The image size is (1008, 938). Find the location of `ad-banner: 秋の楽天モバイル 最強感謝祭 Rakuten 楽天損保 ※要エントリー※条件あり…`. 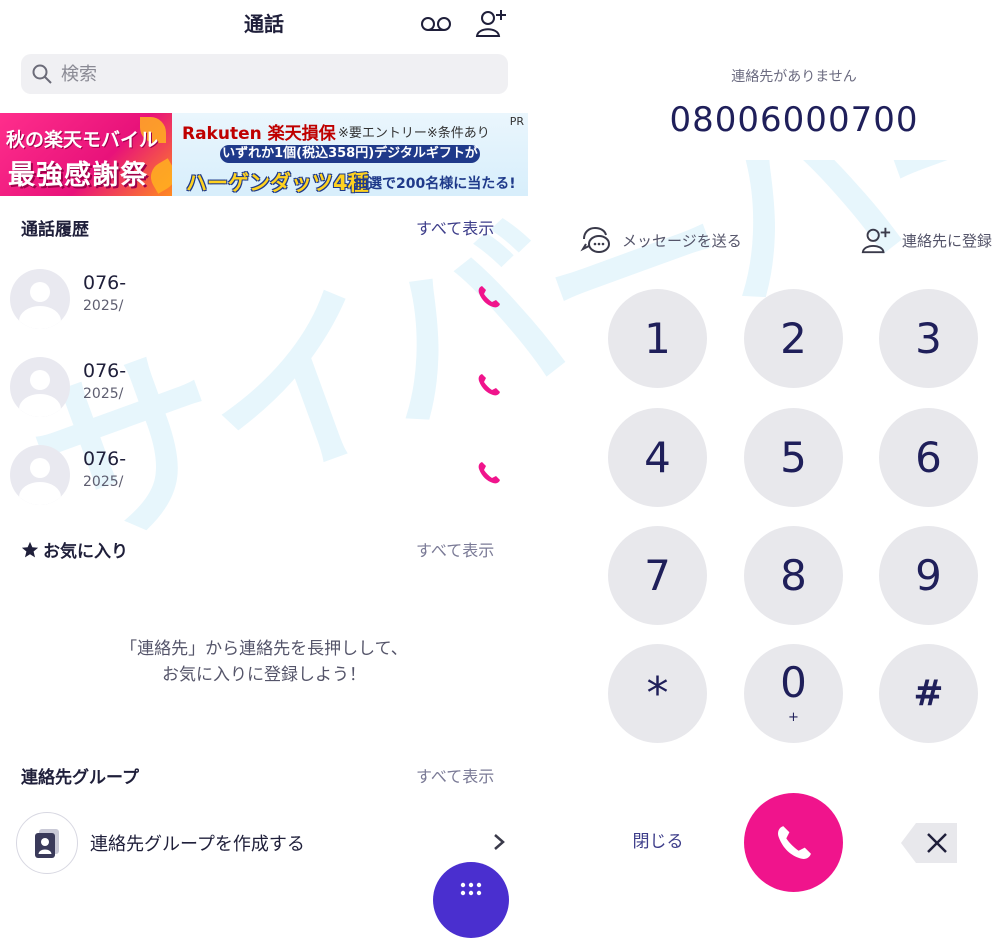

ad-banner: 秋の楽天モバイル 最強感謝祭 Rakuten 楽天損保 ※要エントリー※条件あり… is located at coordinates (264, 154).